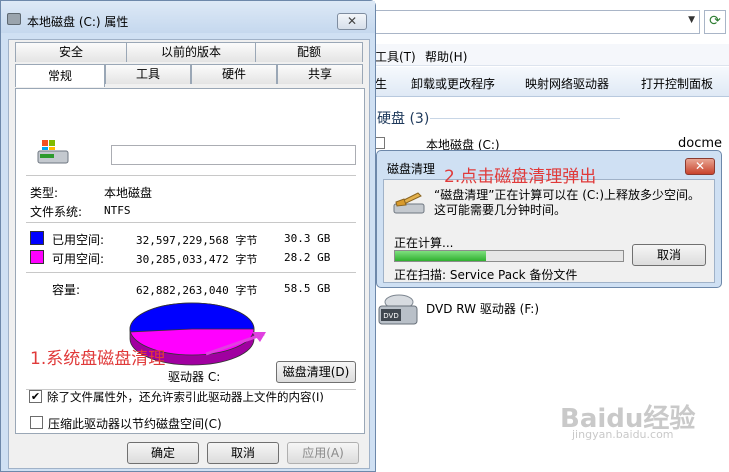 The image size is (729, 472). What do you see at coordinates (78, 240) in the screenshot?
I see `used-space-label: 已用空间:` at bounding box center [78, 240].